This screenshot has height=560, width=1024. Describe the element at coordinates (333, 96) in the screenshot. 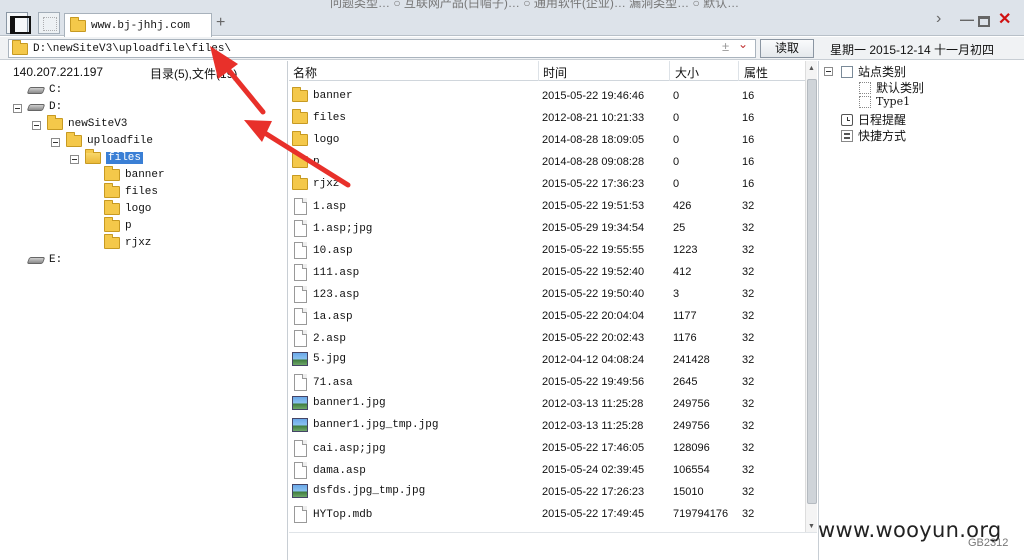

I see `file-name: banner` at that location.